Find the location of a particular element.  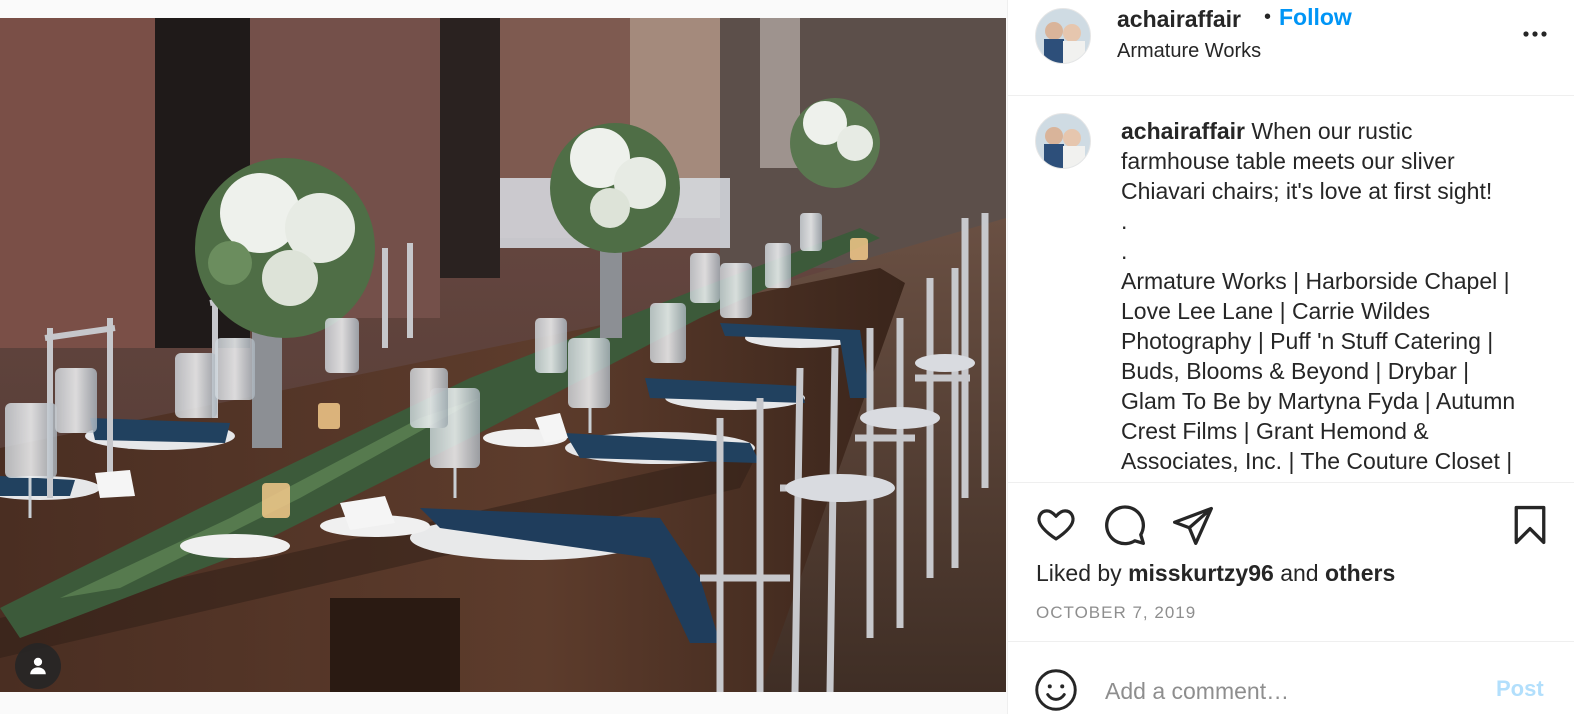

likes-and: and is located at coordinates (1299, 573).